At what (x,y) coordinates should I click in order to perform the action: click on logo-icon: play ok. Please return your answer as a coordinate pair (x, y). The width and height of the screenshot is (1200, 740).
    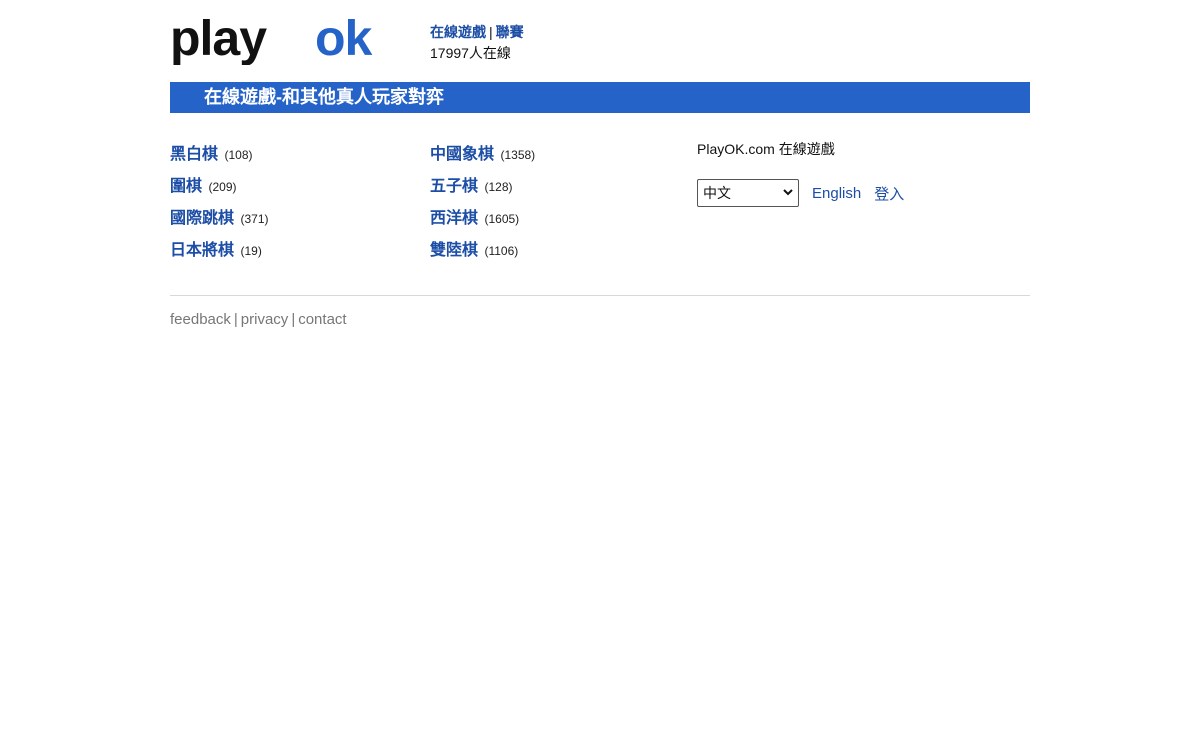
    Looking at the image, I should click on (272, 42).